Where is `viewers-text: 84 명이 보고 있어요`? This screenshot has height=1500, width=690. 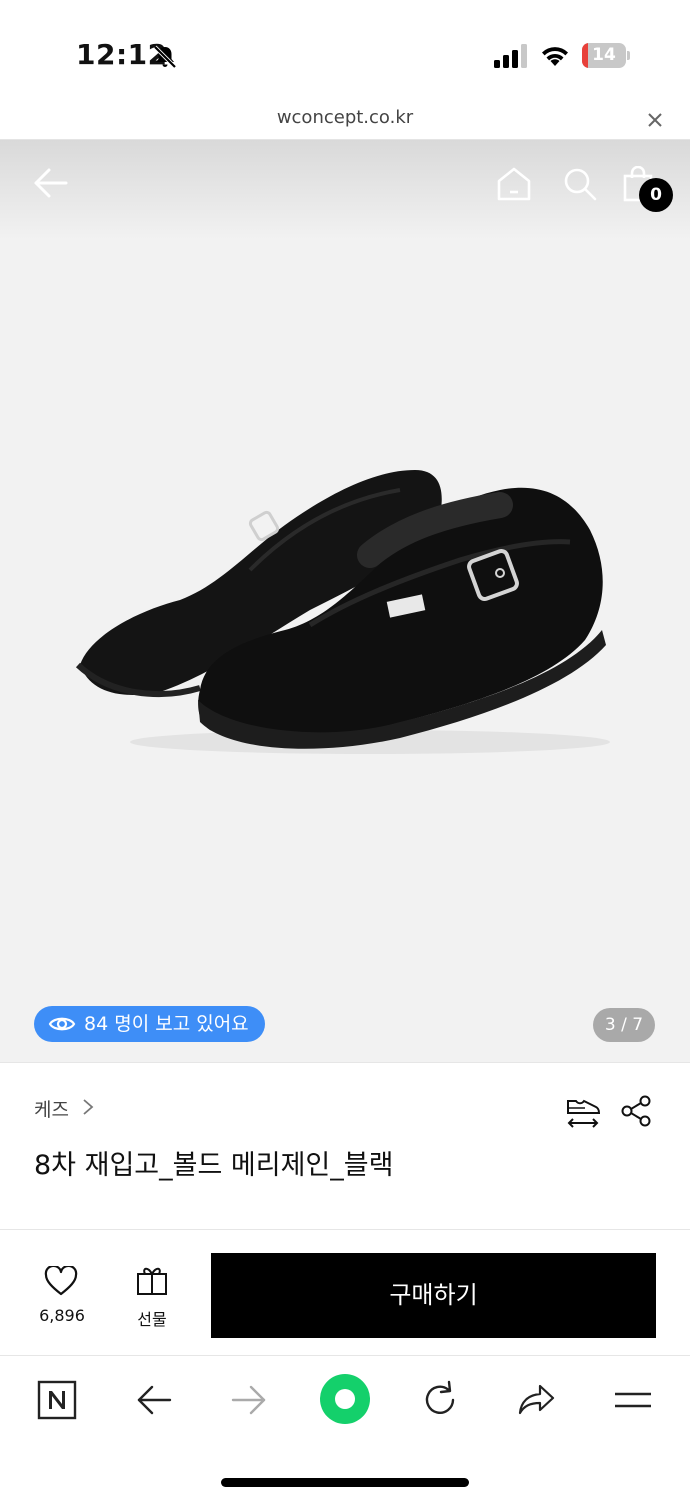
viewers-text: 84 명이 보고 있어요 is located at coordinates (166, 1024).